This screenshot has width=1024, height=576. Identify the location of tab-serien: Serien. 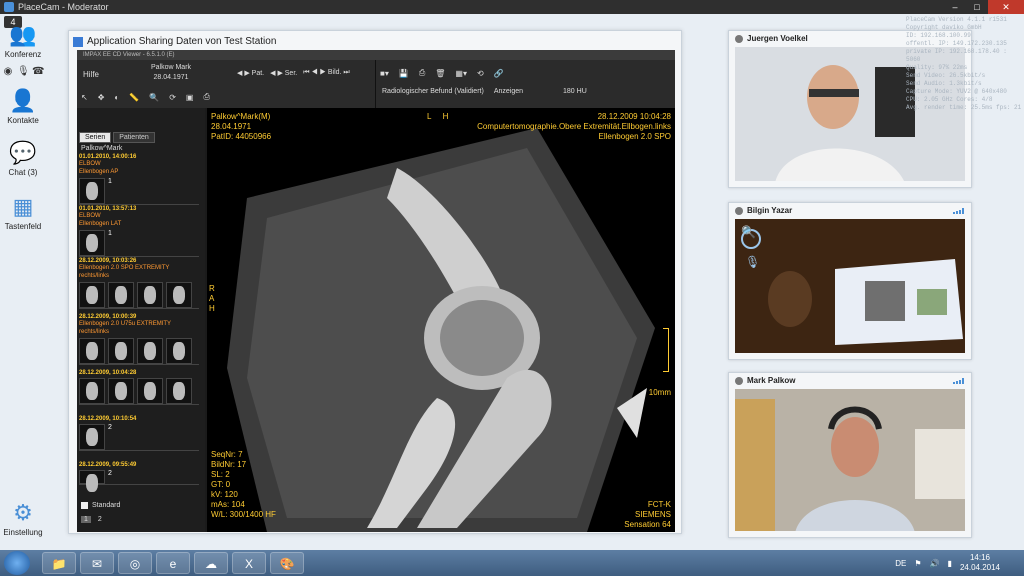
(95, 137).